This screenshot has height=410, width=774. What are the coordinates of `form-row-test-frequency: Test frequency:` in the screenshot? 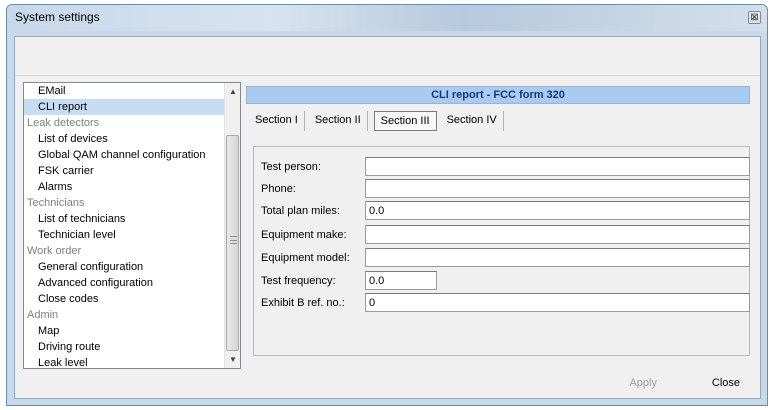 It's located at (501, 281).